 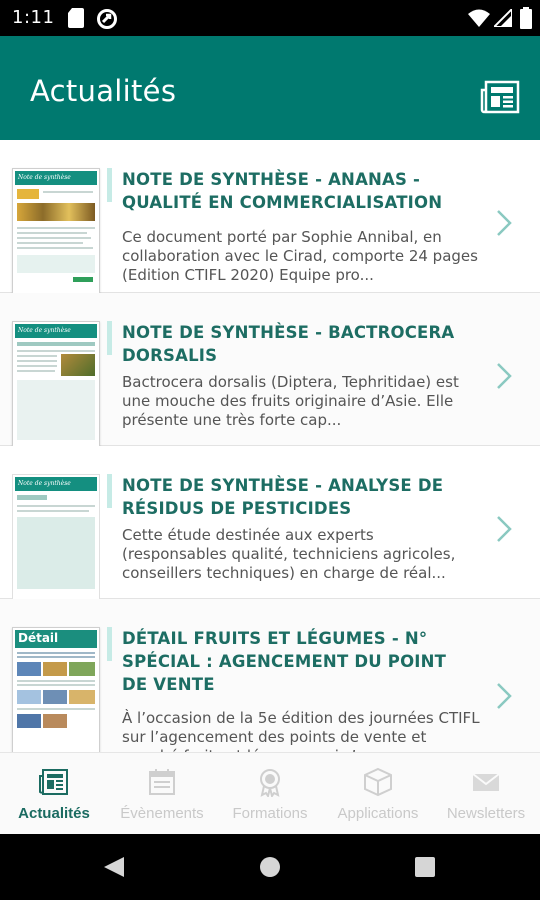 I want to click on battery-icon, so click(x=526, y=18).